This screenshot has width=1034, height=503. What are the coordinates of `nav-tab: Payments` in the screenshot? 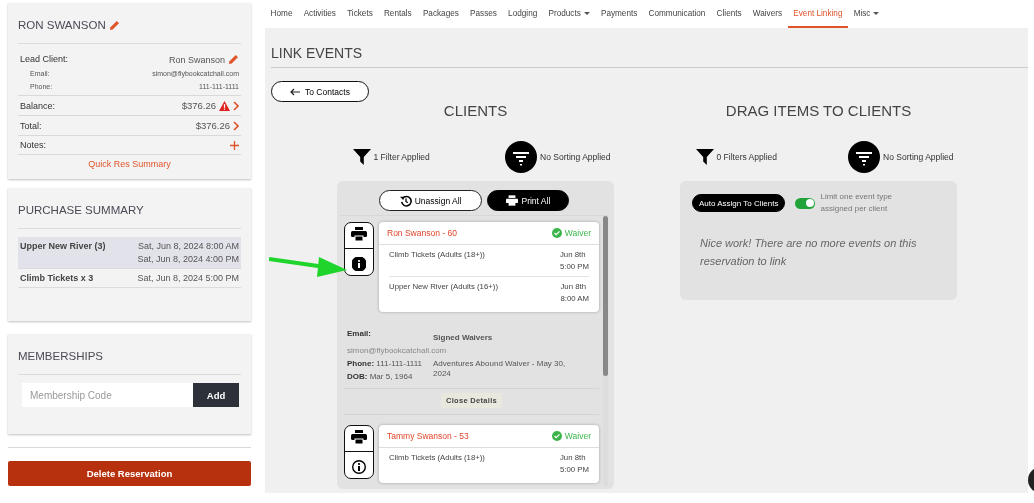 It's located at (619, 14).